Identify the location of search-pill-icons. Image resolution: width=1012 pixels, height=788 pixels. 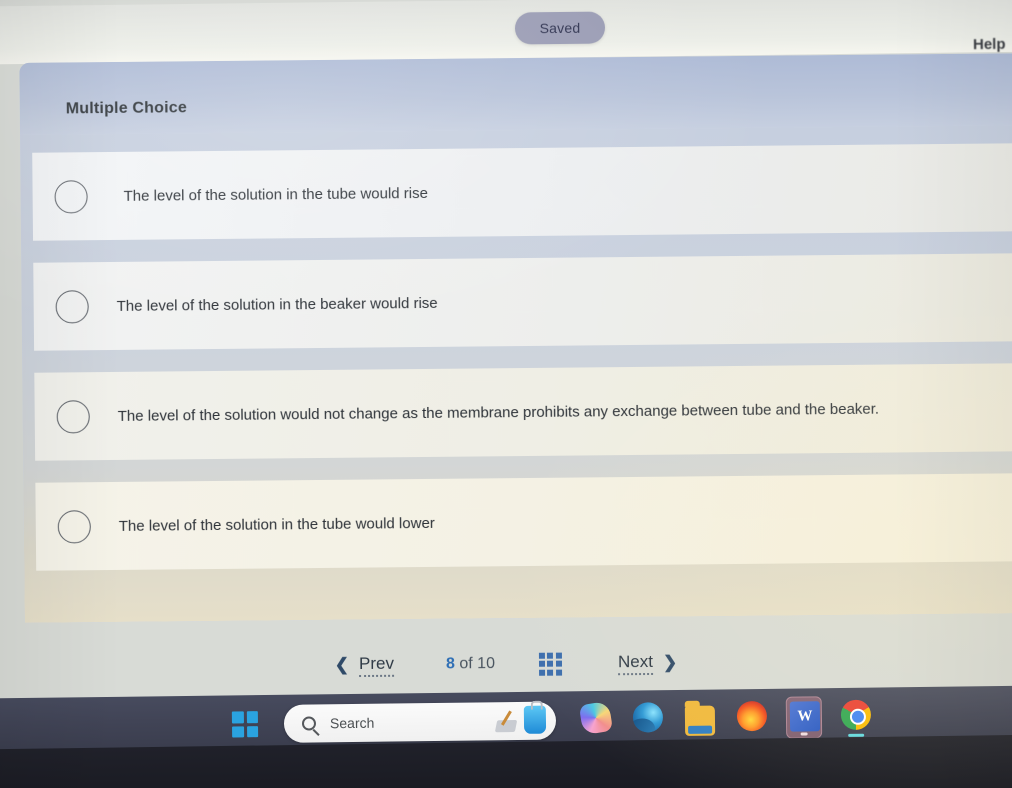
(520, 720).